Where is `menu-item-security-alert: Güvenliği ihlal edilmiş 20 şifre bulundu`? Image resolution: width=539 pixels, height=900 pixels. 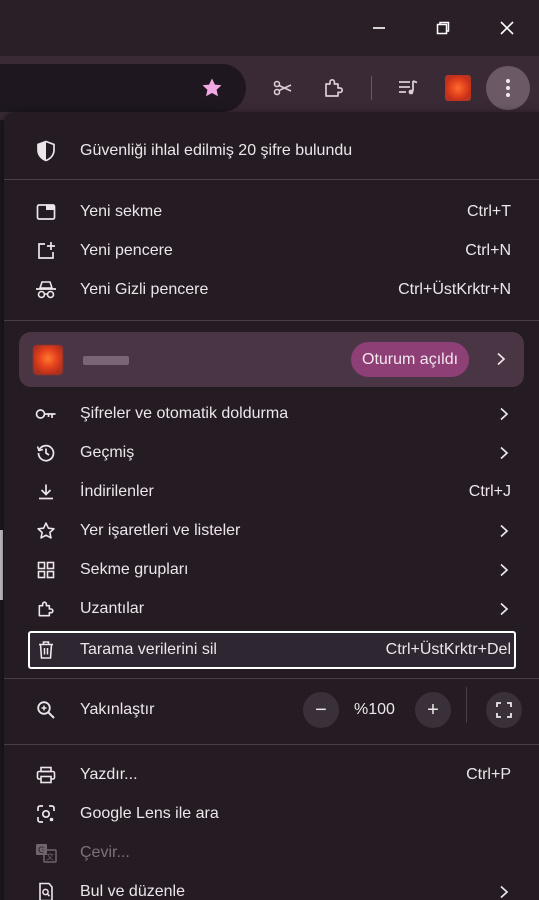 menu-item-security-alert: Güvenliği ihlal edilmiş 20 şifre bulundu is located at coordinates (271, 150).